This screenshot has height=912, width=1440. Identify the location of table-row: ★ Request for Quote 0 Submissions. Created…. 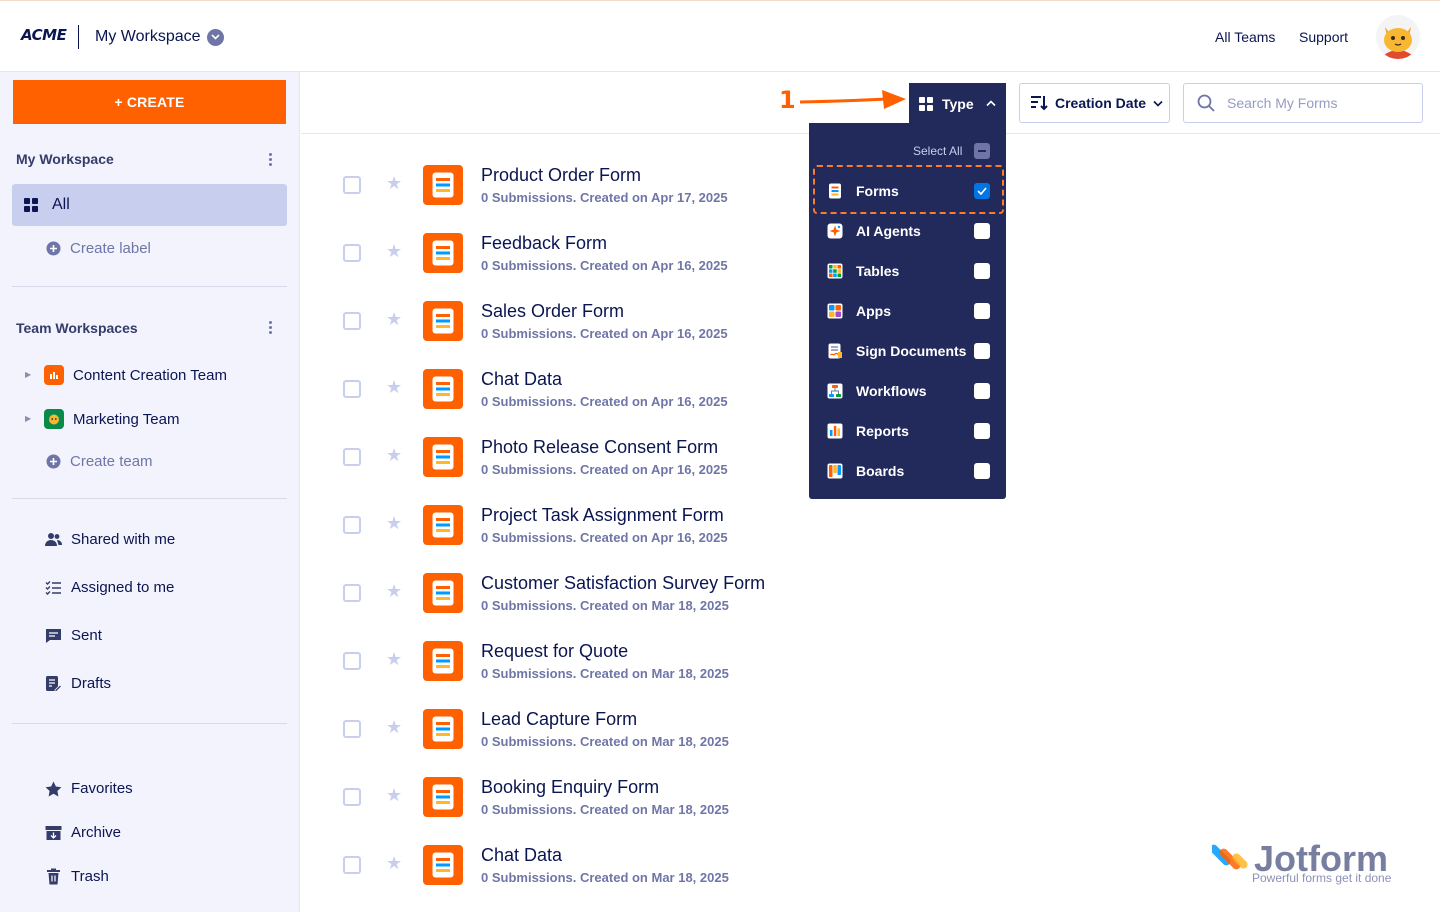
(751, 661).